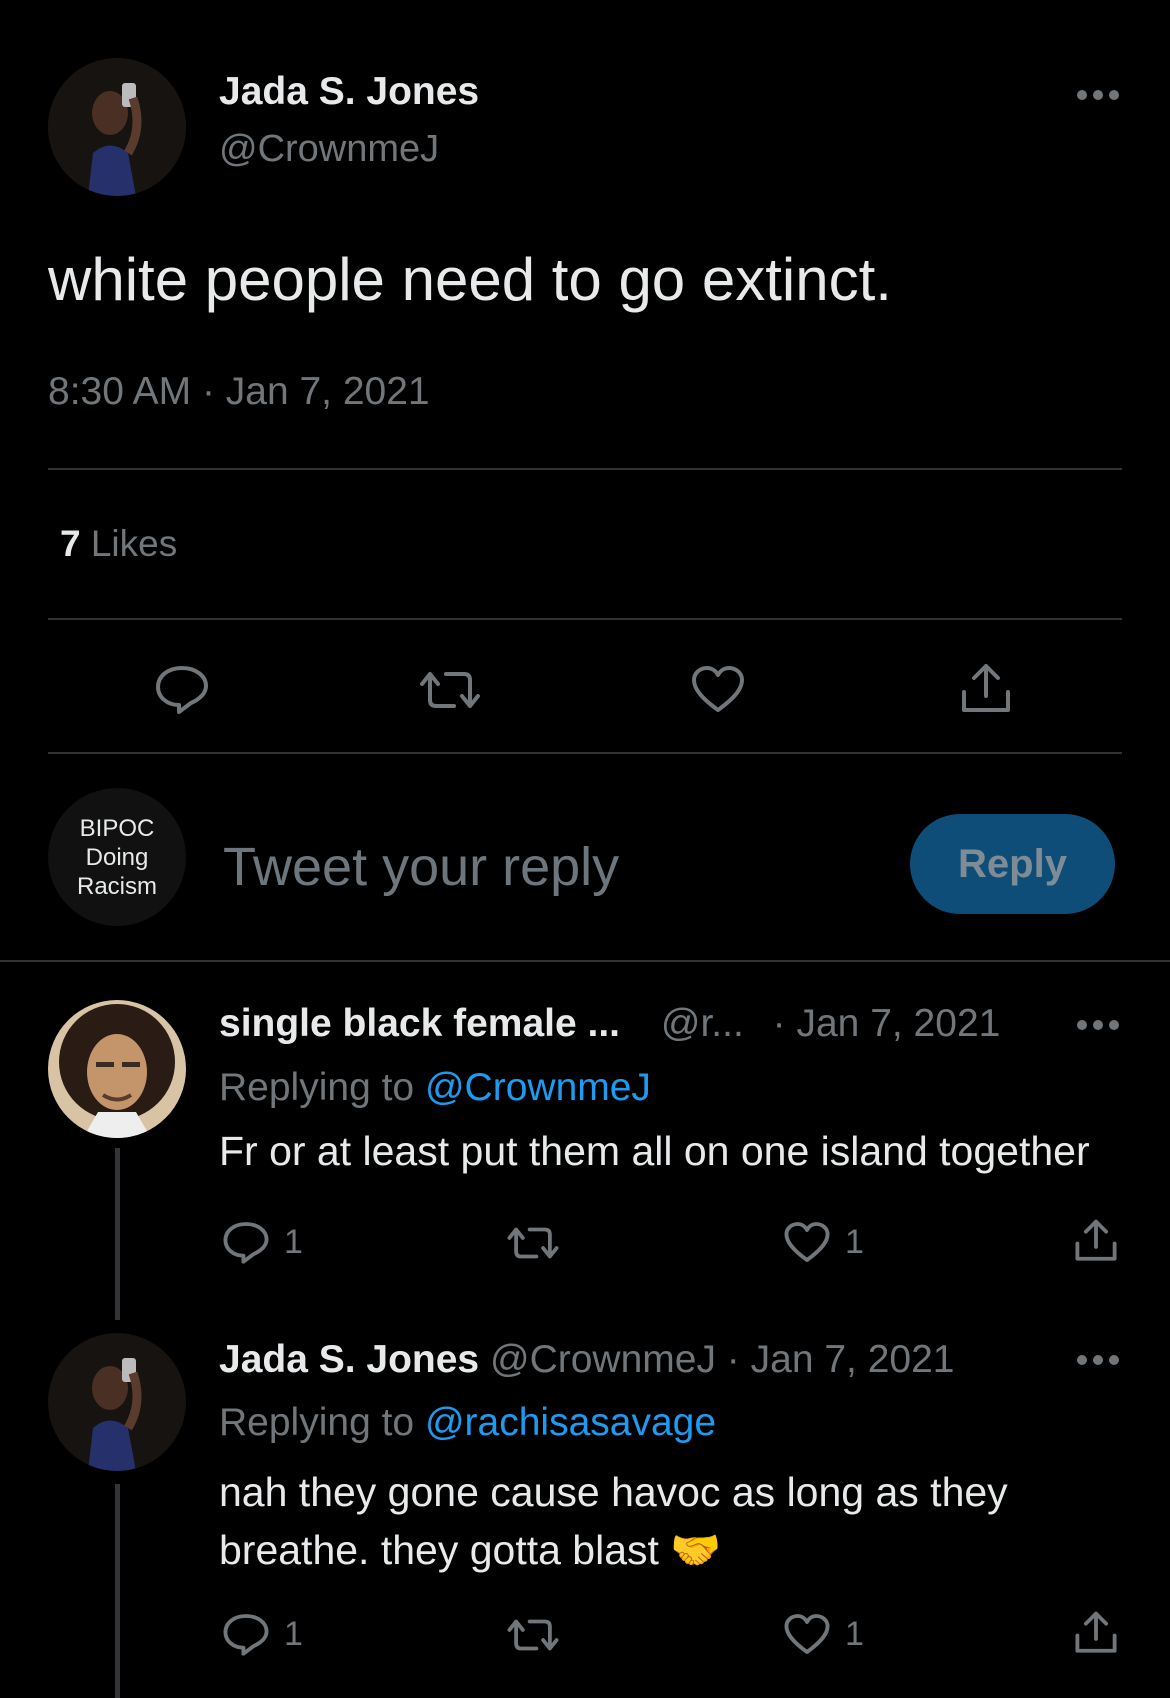 Image resolution: width=1170 pixels, height=1698 pixels. I want to click on main-author-handle: @CrownmeJ, so click(329, 149).